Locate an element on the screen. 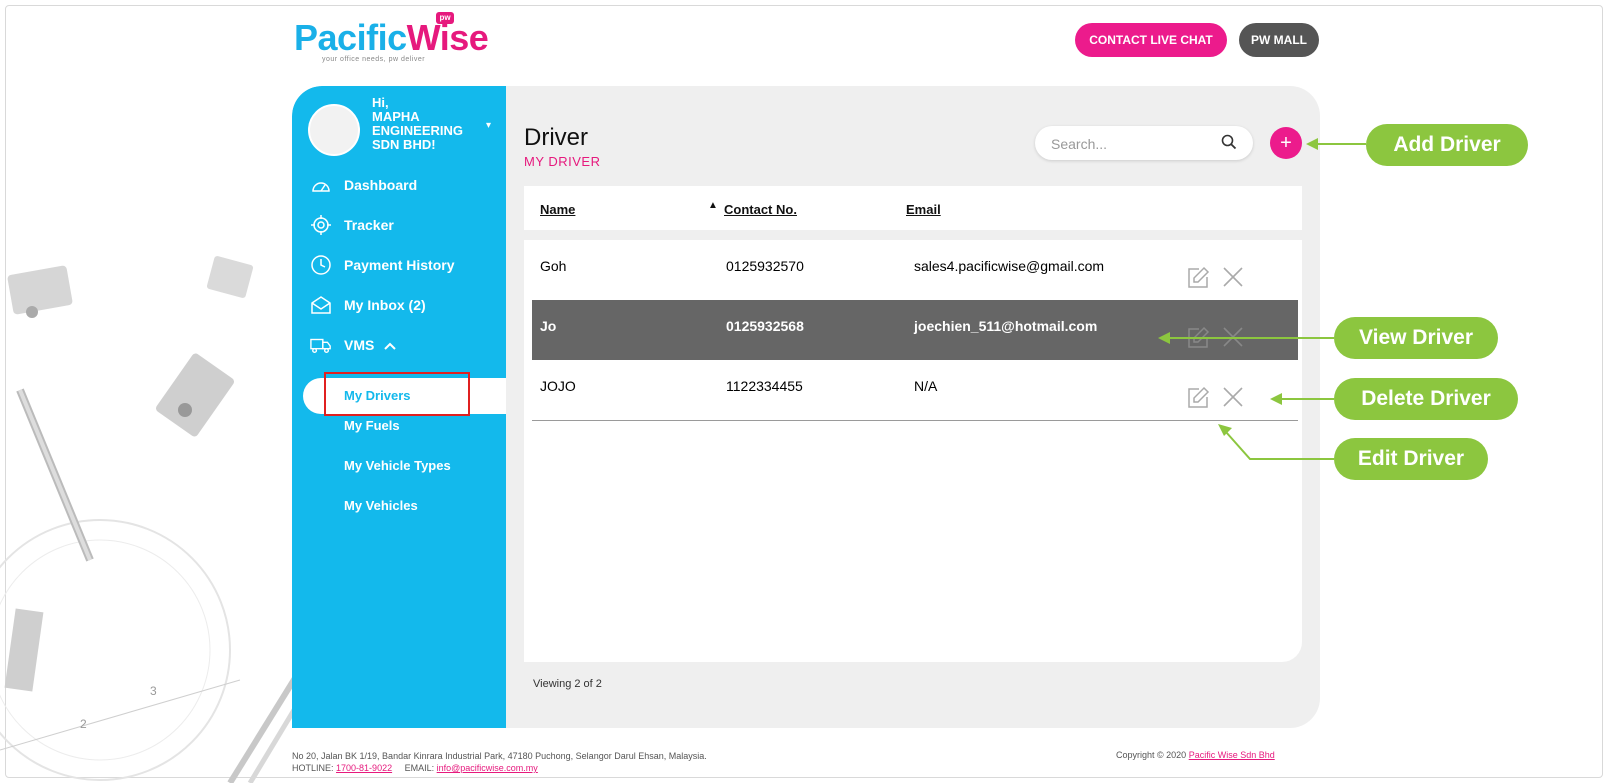 The image size is (1610, 783). sidebar-item-label: My Inbox (2) is located at coordinates (385, 305).